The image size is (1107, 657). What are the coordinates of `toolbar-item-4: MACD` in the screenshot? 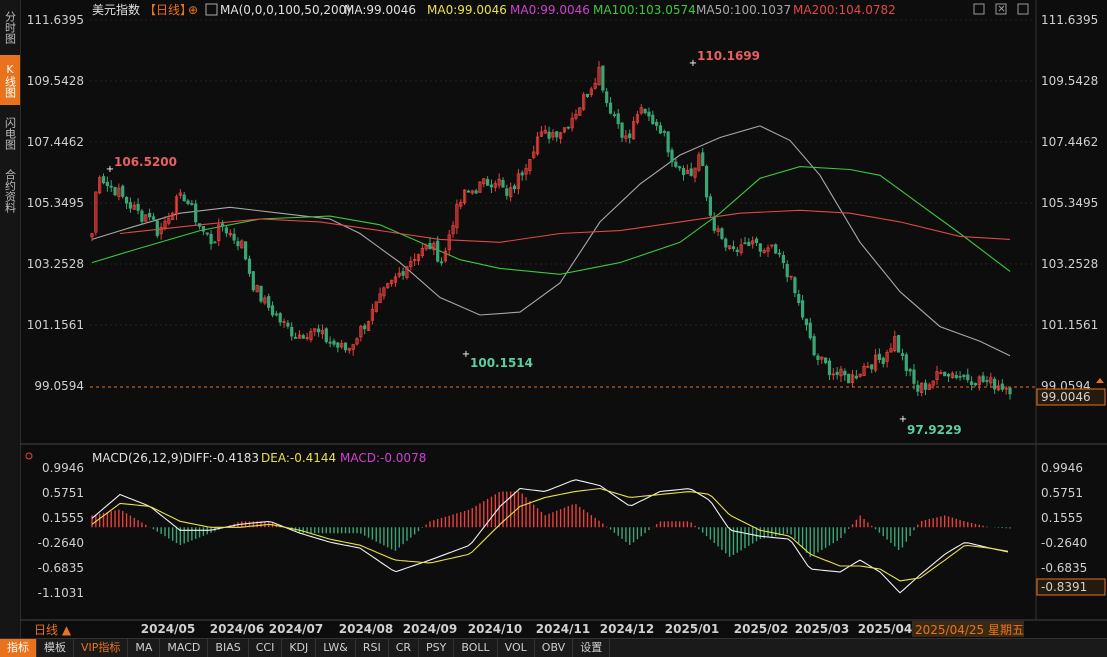 It's located at (184, 648).